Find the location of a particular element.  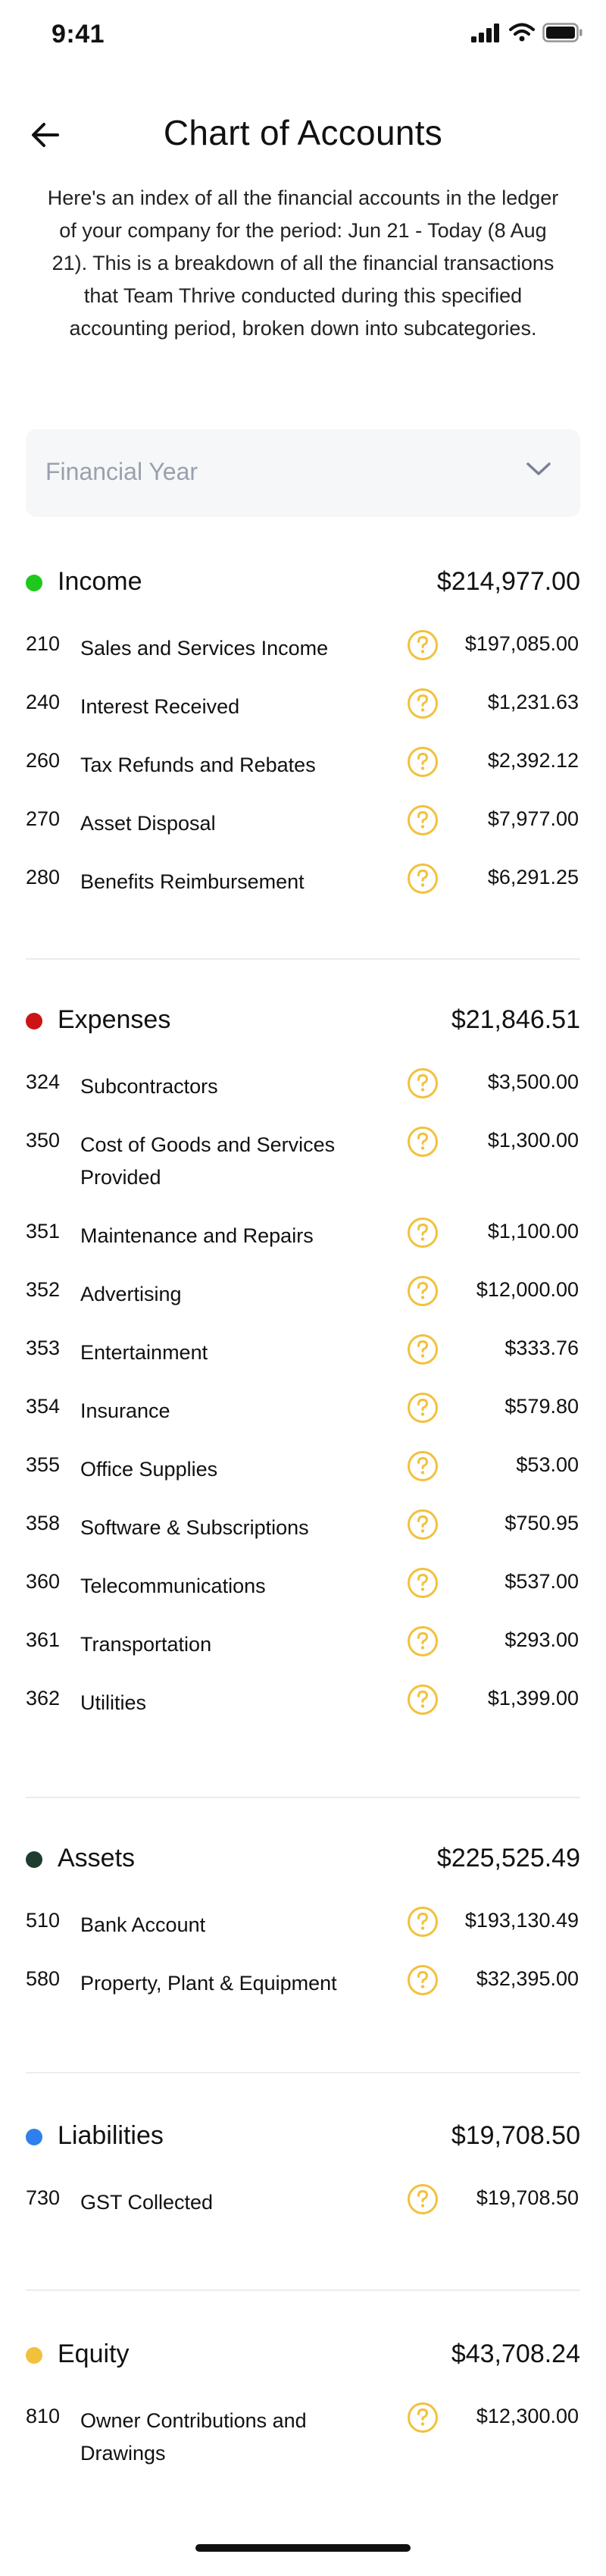

account-amount: $12,000.00 is located at coordinates (527, 1289).